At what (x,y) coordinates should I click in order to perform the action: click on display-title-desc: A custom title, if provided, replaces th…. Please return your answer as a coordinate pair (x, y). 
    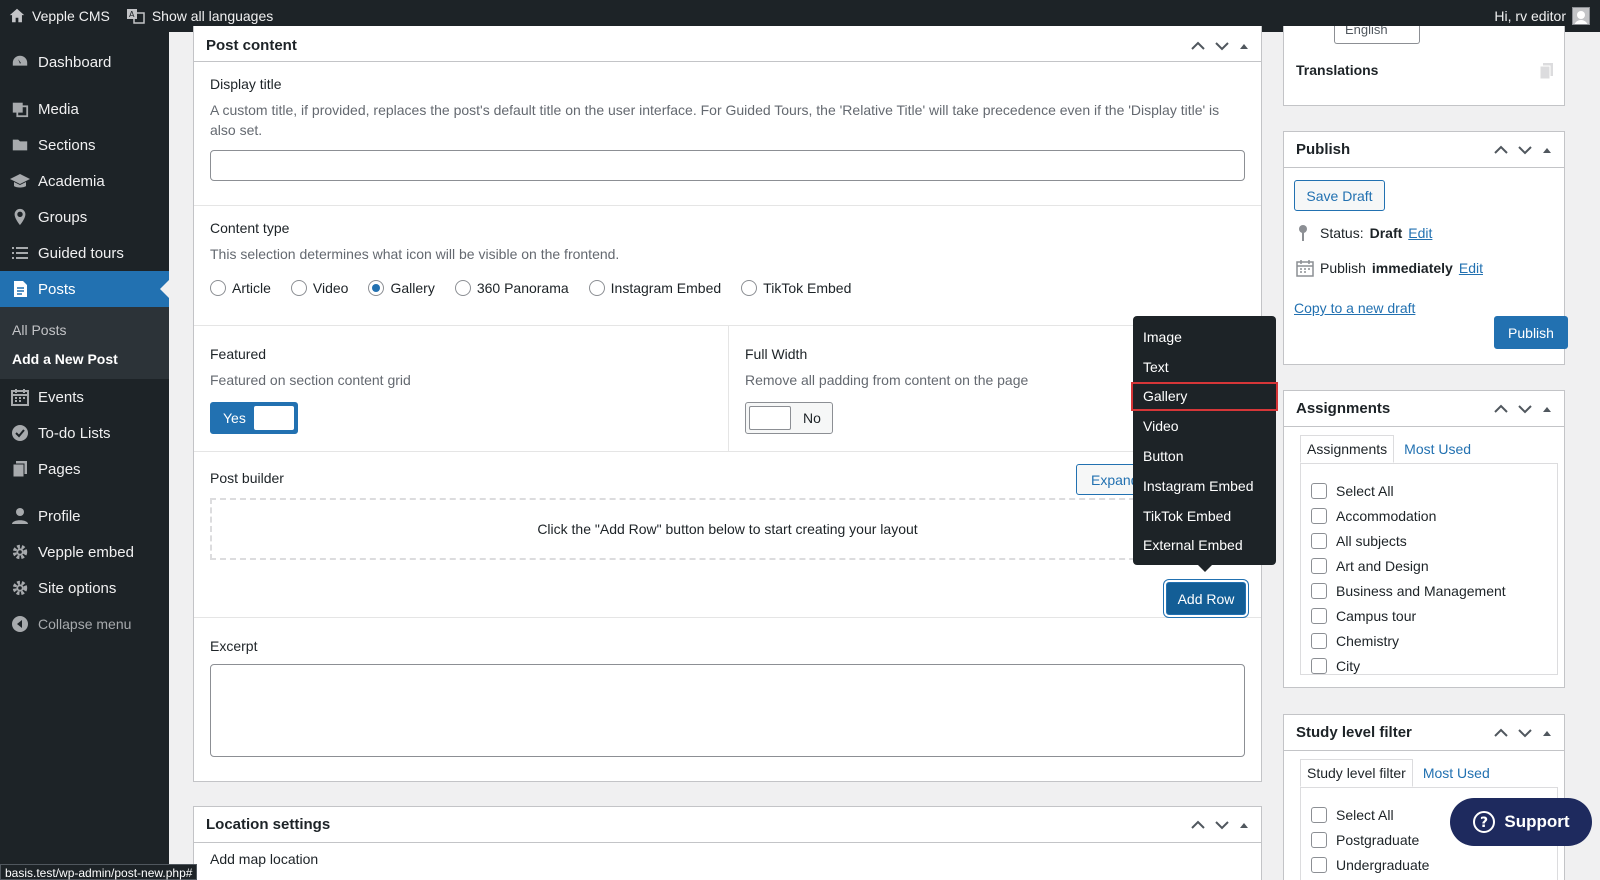
    Looking at the image, I should click on (715, 120).